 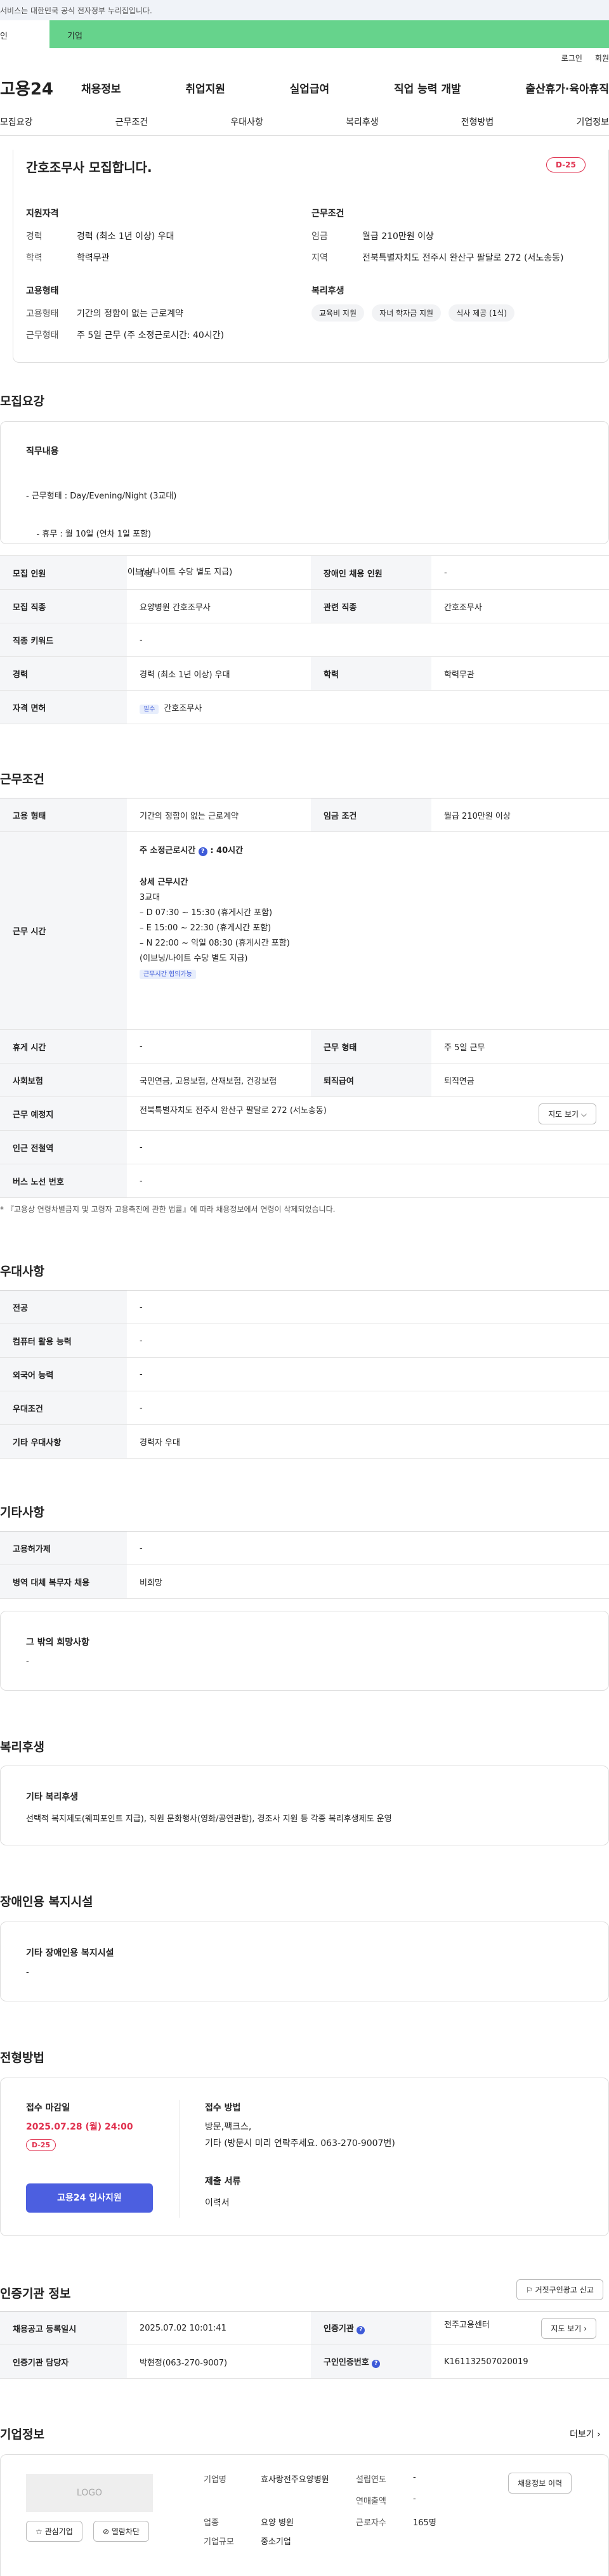 What do you see at coordinates (529, 2290) in the screenshot?
I see `report-icon: ⚐` at bounding box center [529, 2290].